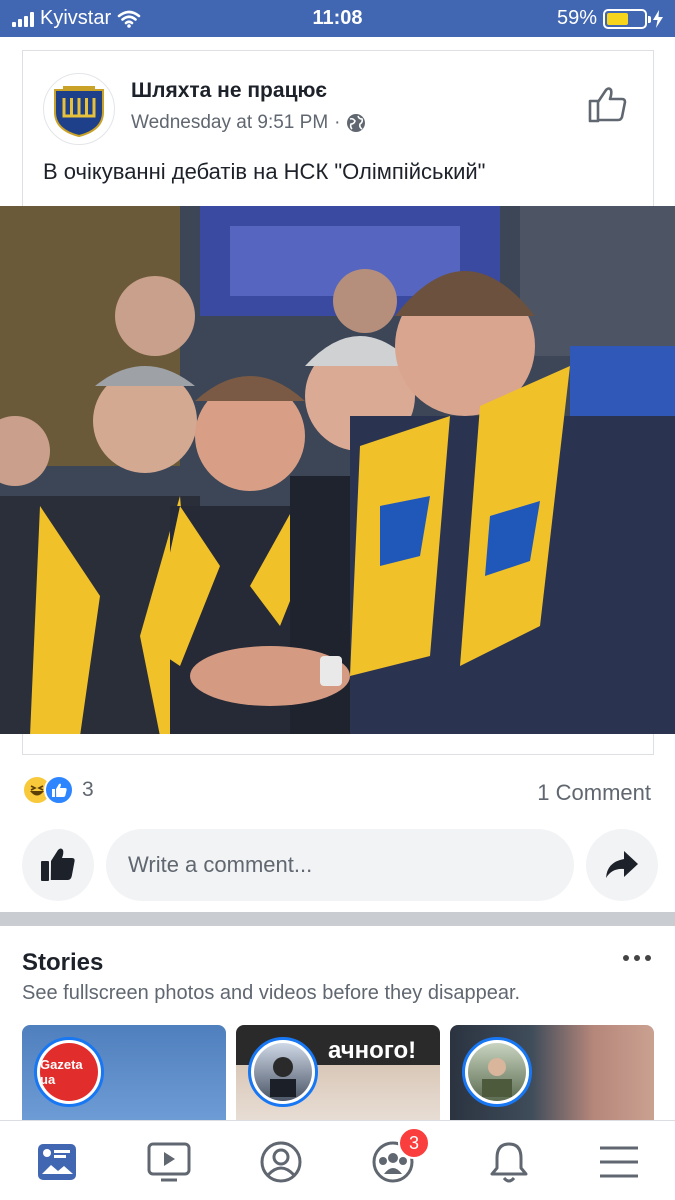 Image resolution: width=675 pixels, height=1200 pixels. Describe the element at coordinates (337, 18) in the screenshot. I see `status-bar: Kyivstar 11:08 59%` at that location.